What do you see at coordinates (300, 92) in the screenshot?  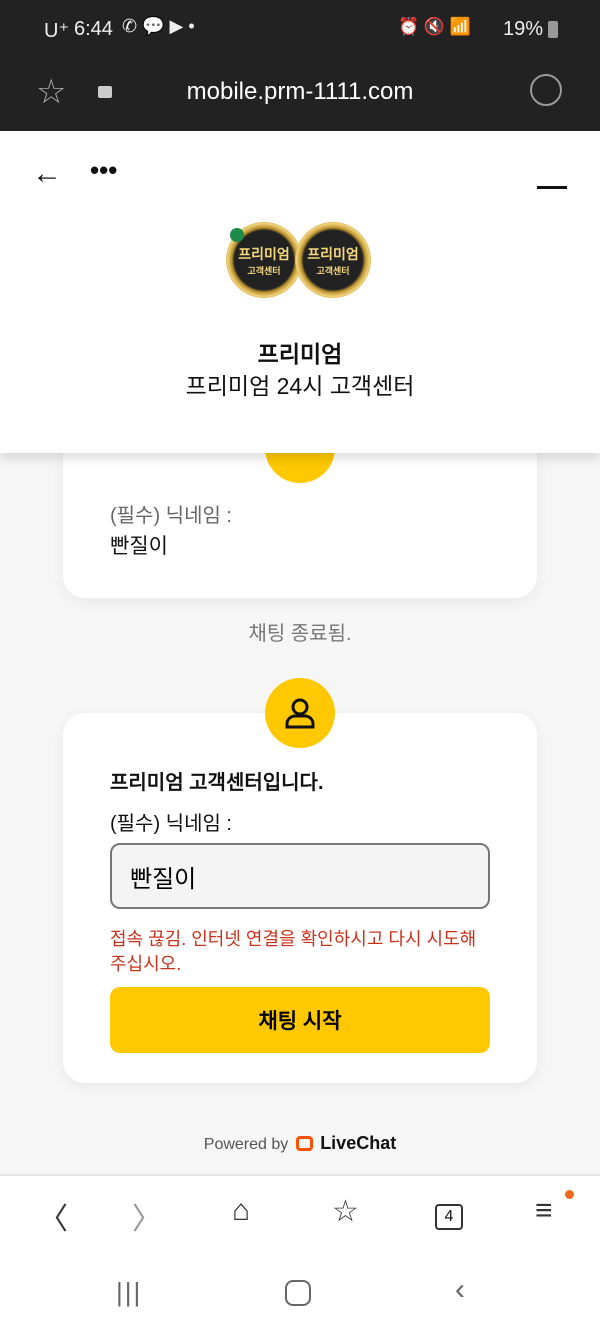 I see `url-text: mobile.prm-1111.com` at bounding box center [300, 92].